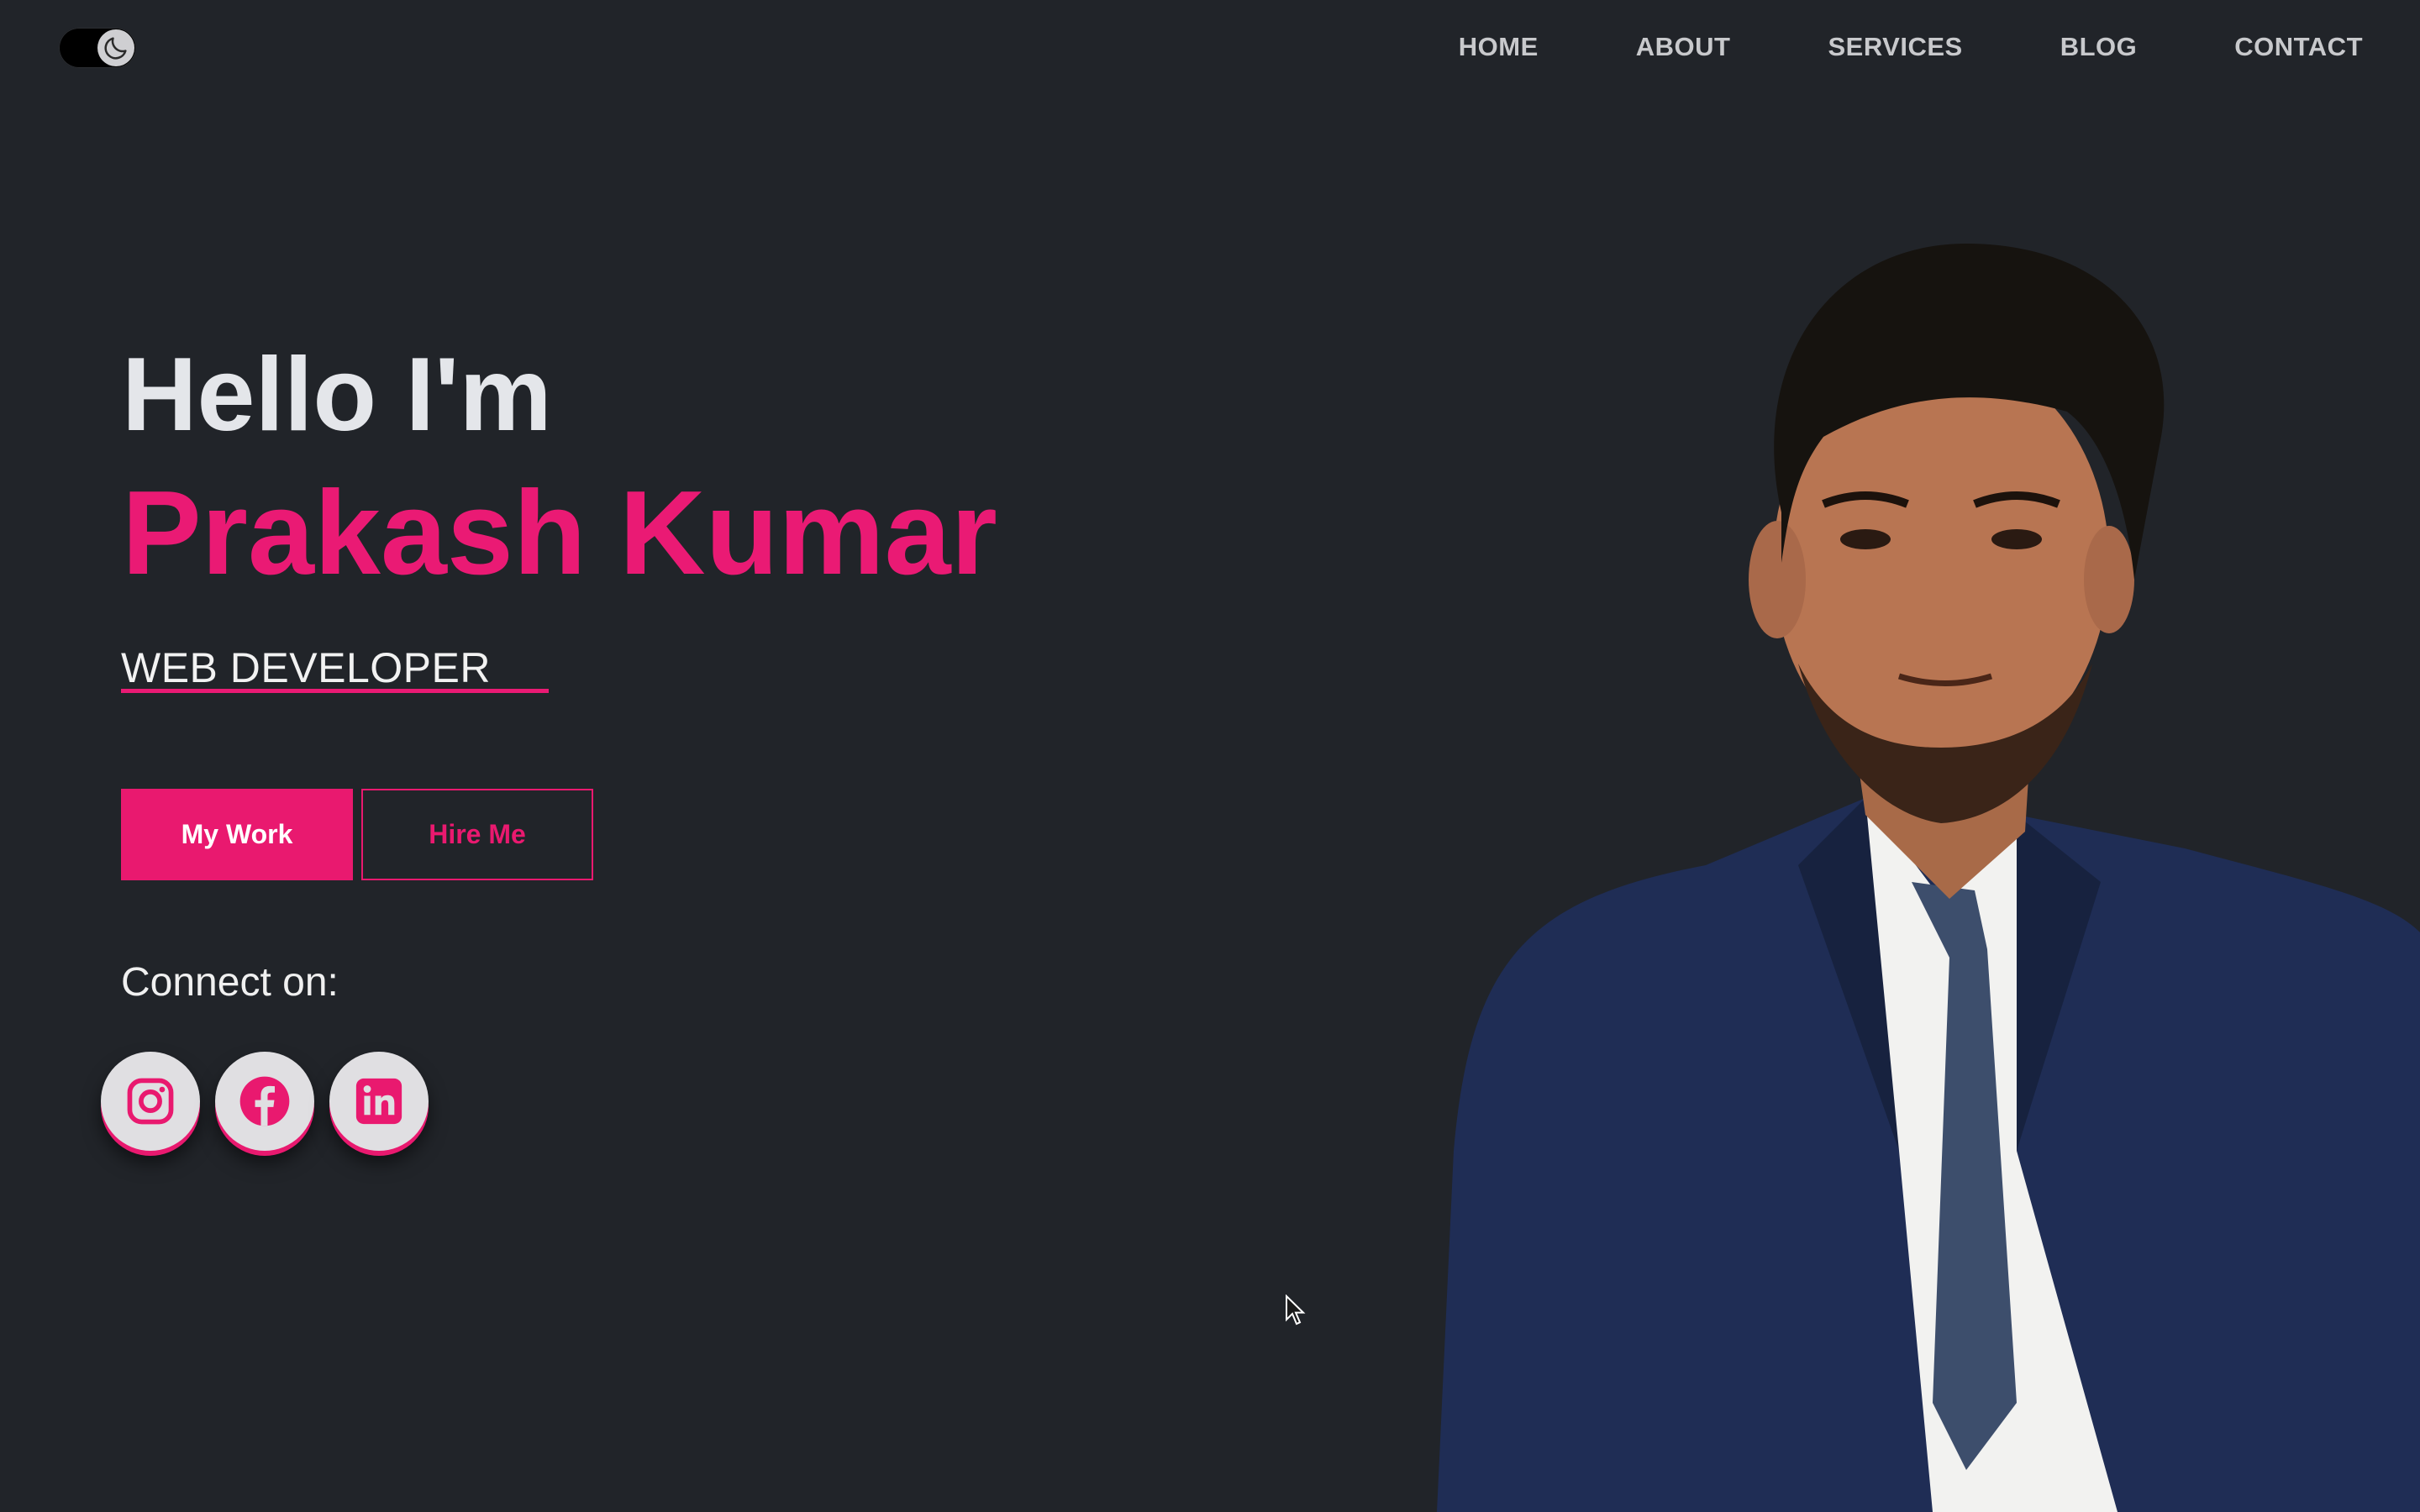  I want to click on ear-right, so click(2109, 579).